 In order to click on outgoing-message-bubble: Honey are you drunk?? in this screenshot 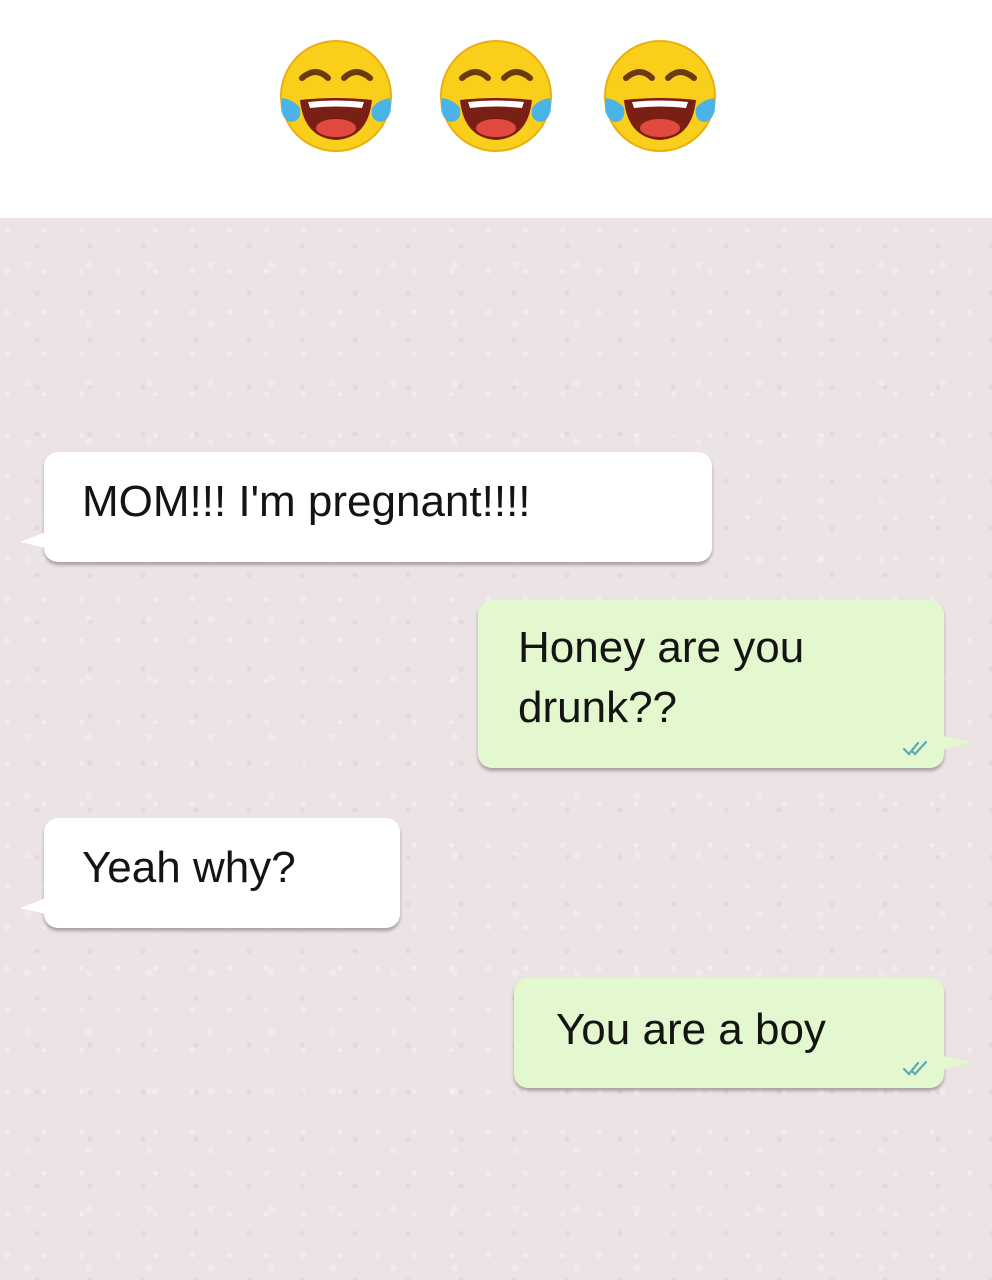, I will do `click(725, 684)`.